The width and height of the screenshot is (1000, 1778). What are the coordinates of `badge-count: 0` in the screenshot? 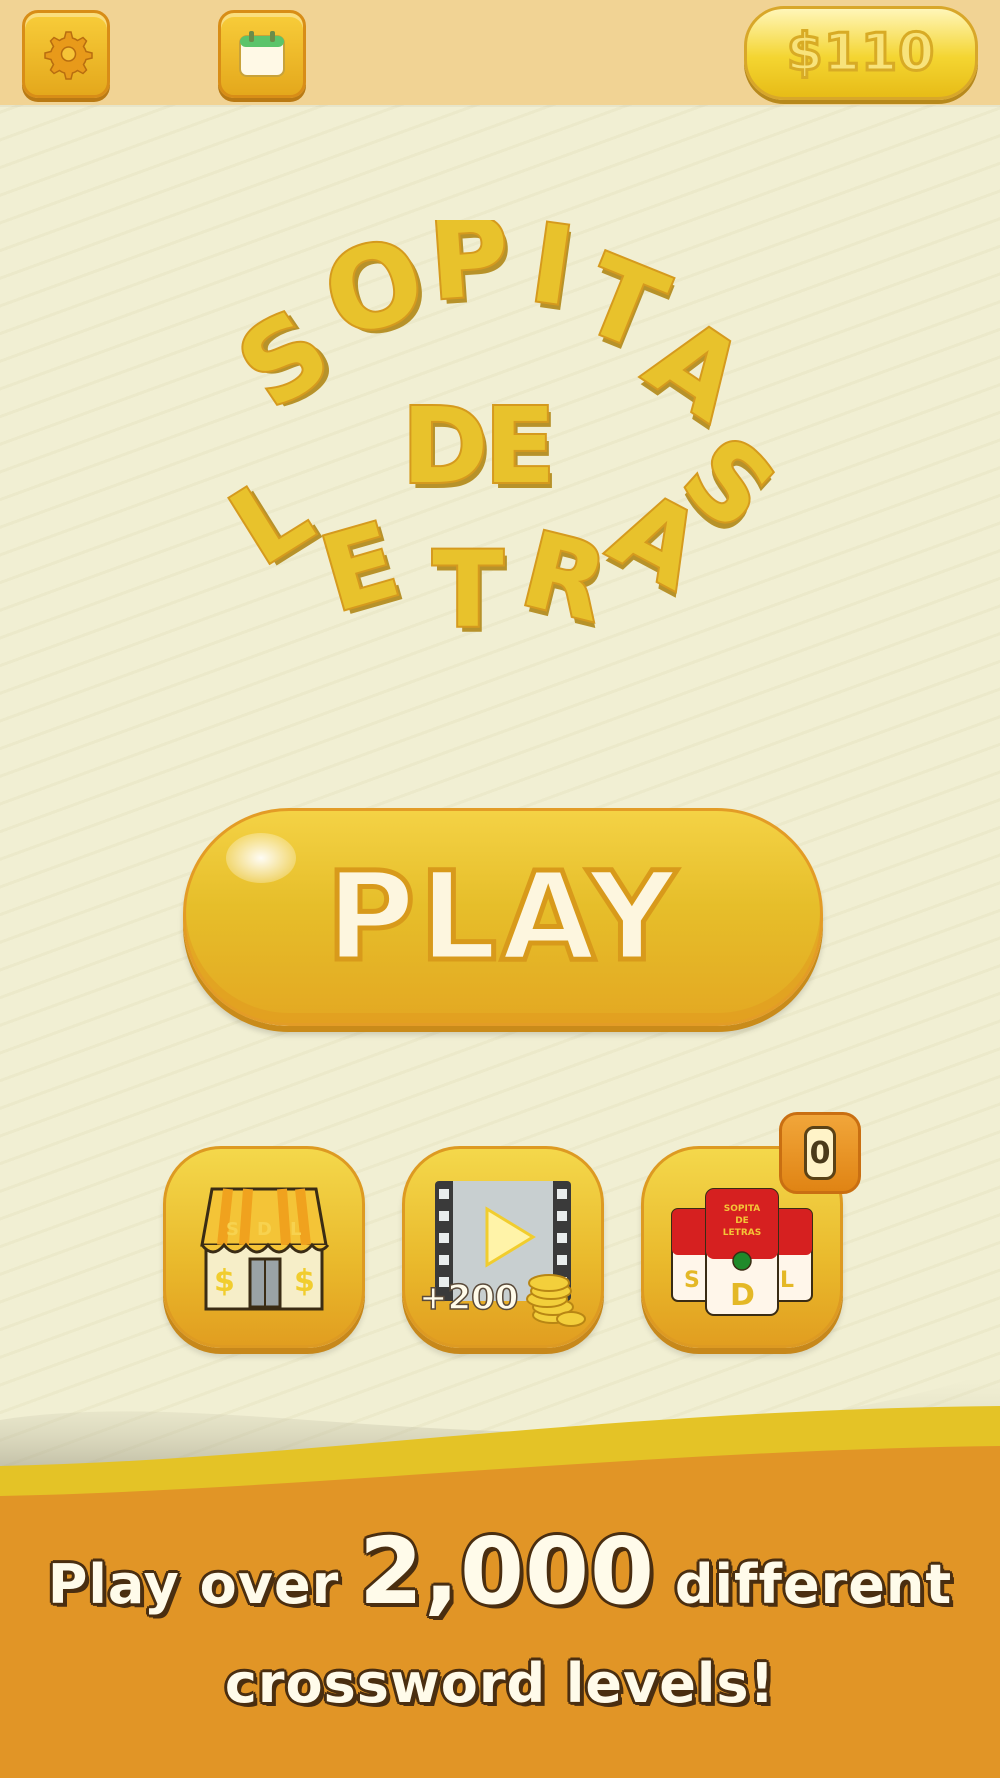 It's located at (820, 1153).